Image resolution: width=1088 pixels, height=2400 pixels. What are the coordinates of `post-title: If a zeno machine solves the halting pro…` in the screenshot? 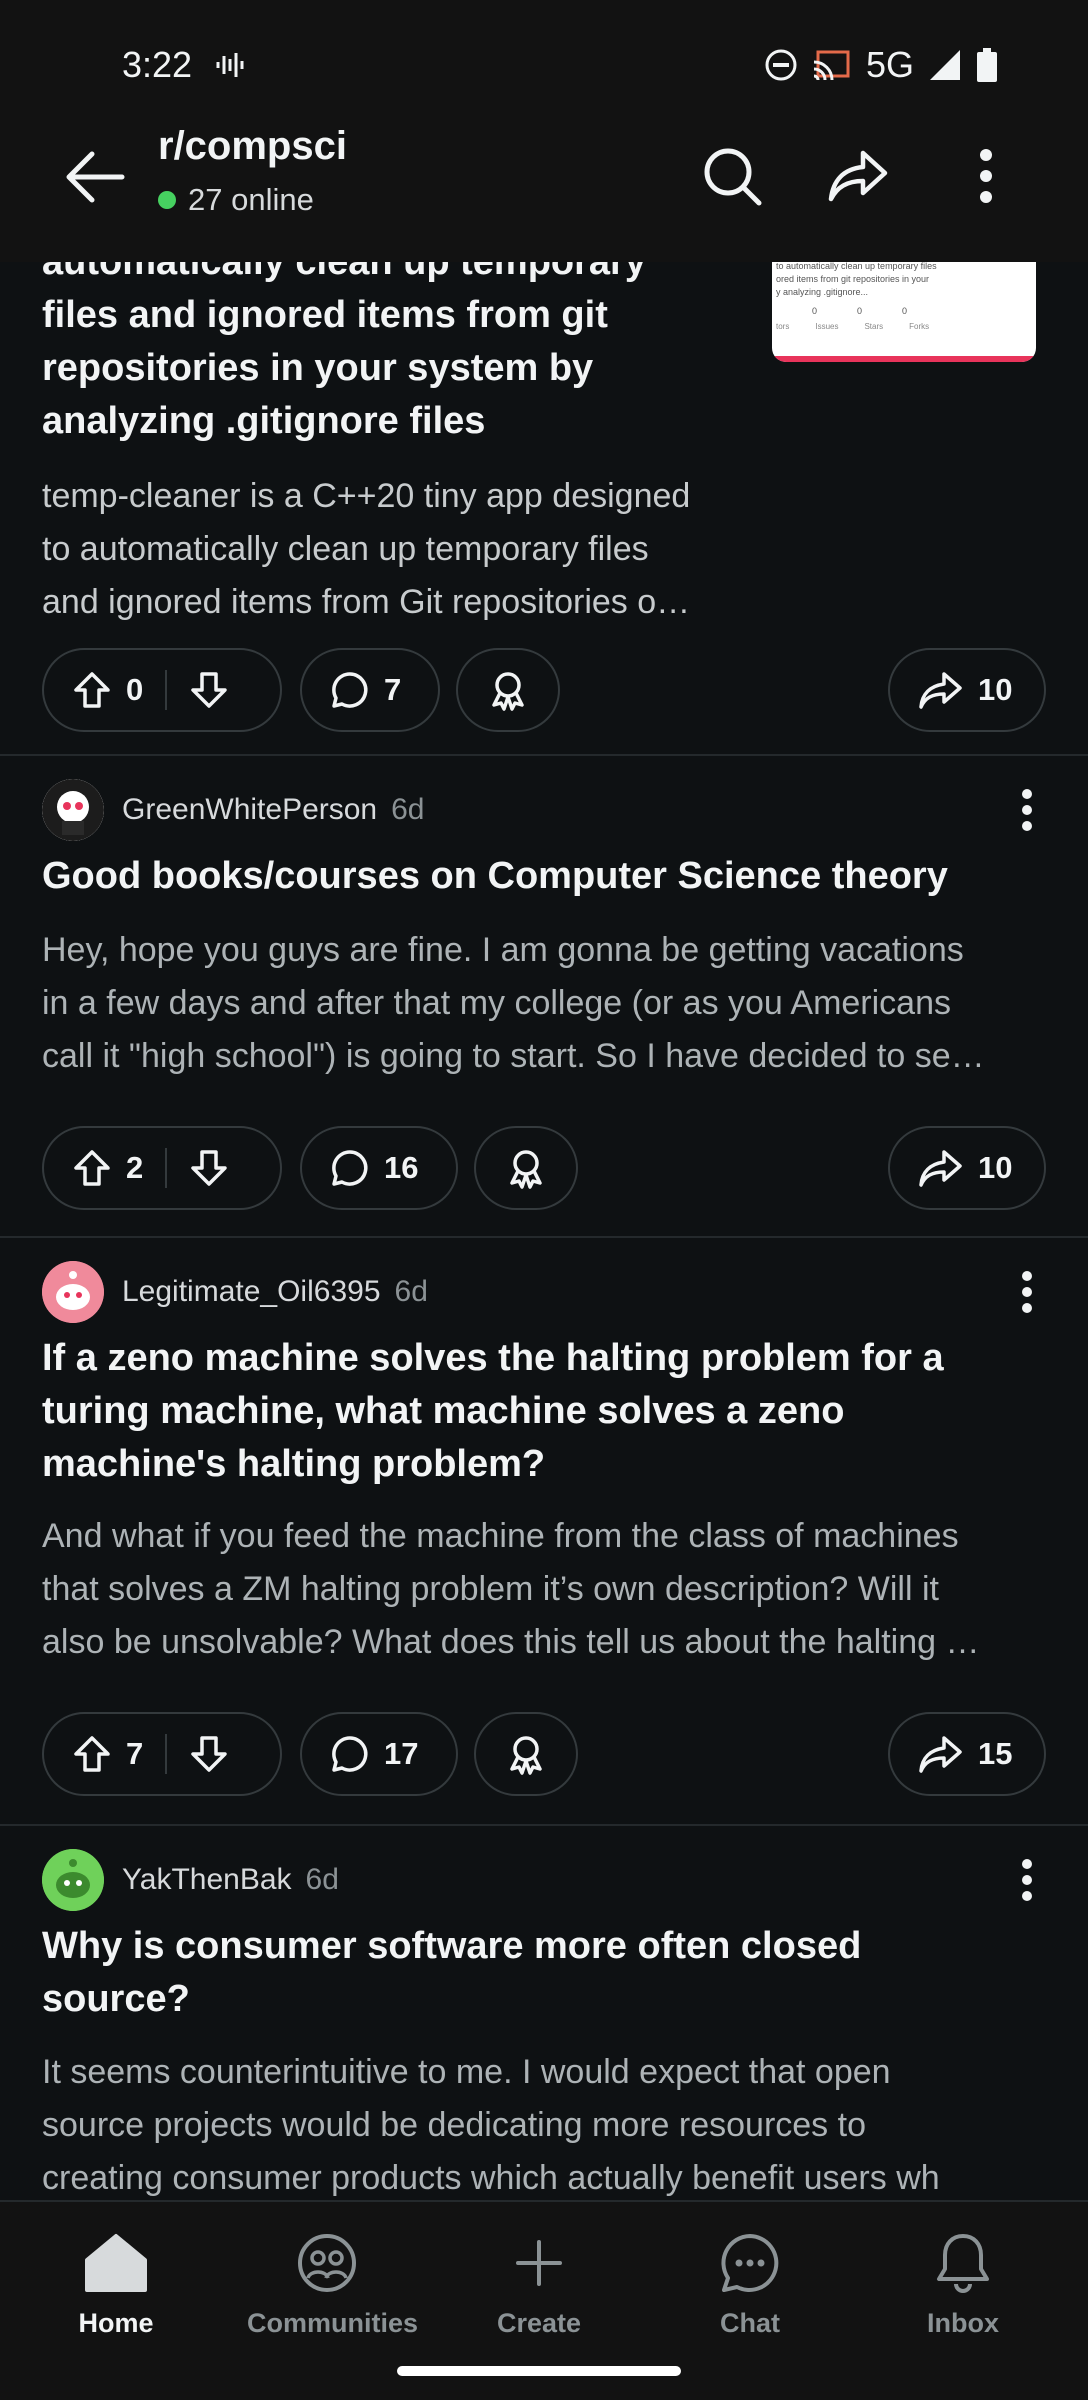 It's located at (542, 1411).